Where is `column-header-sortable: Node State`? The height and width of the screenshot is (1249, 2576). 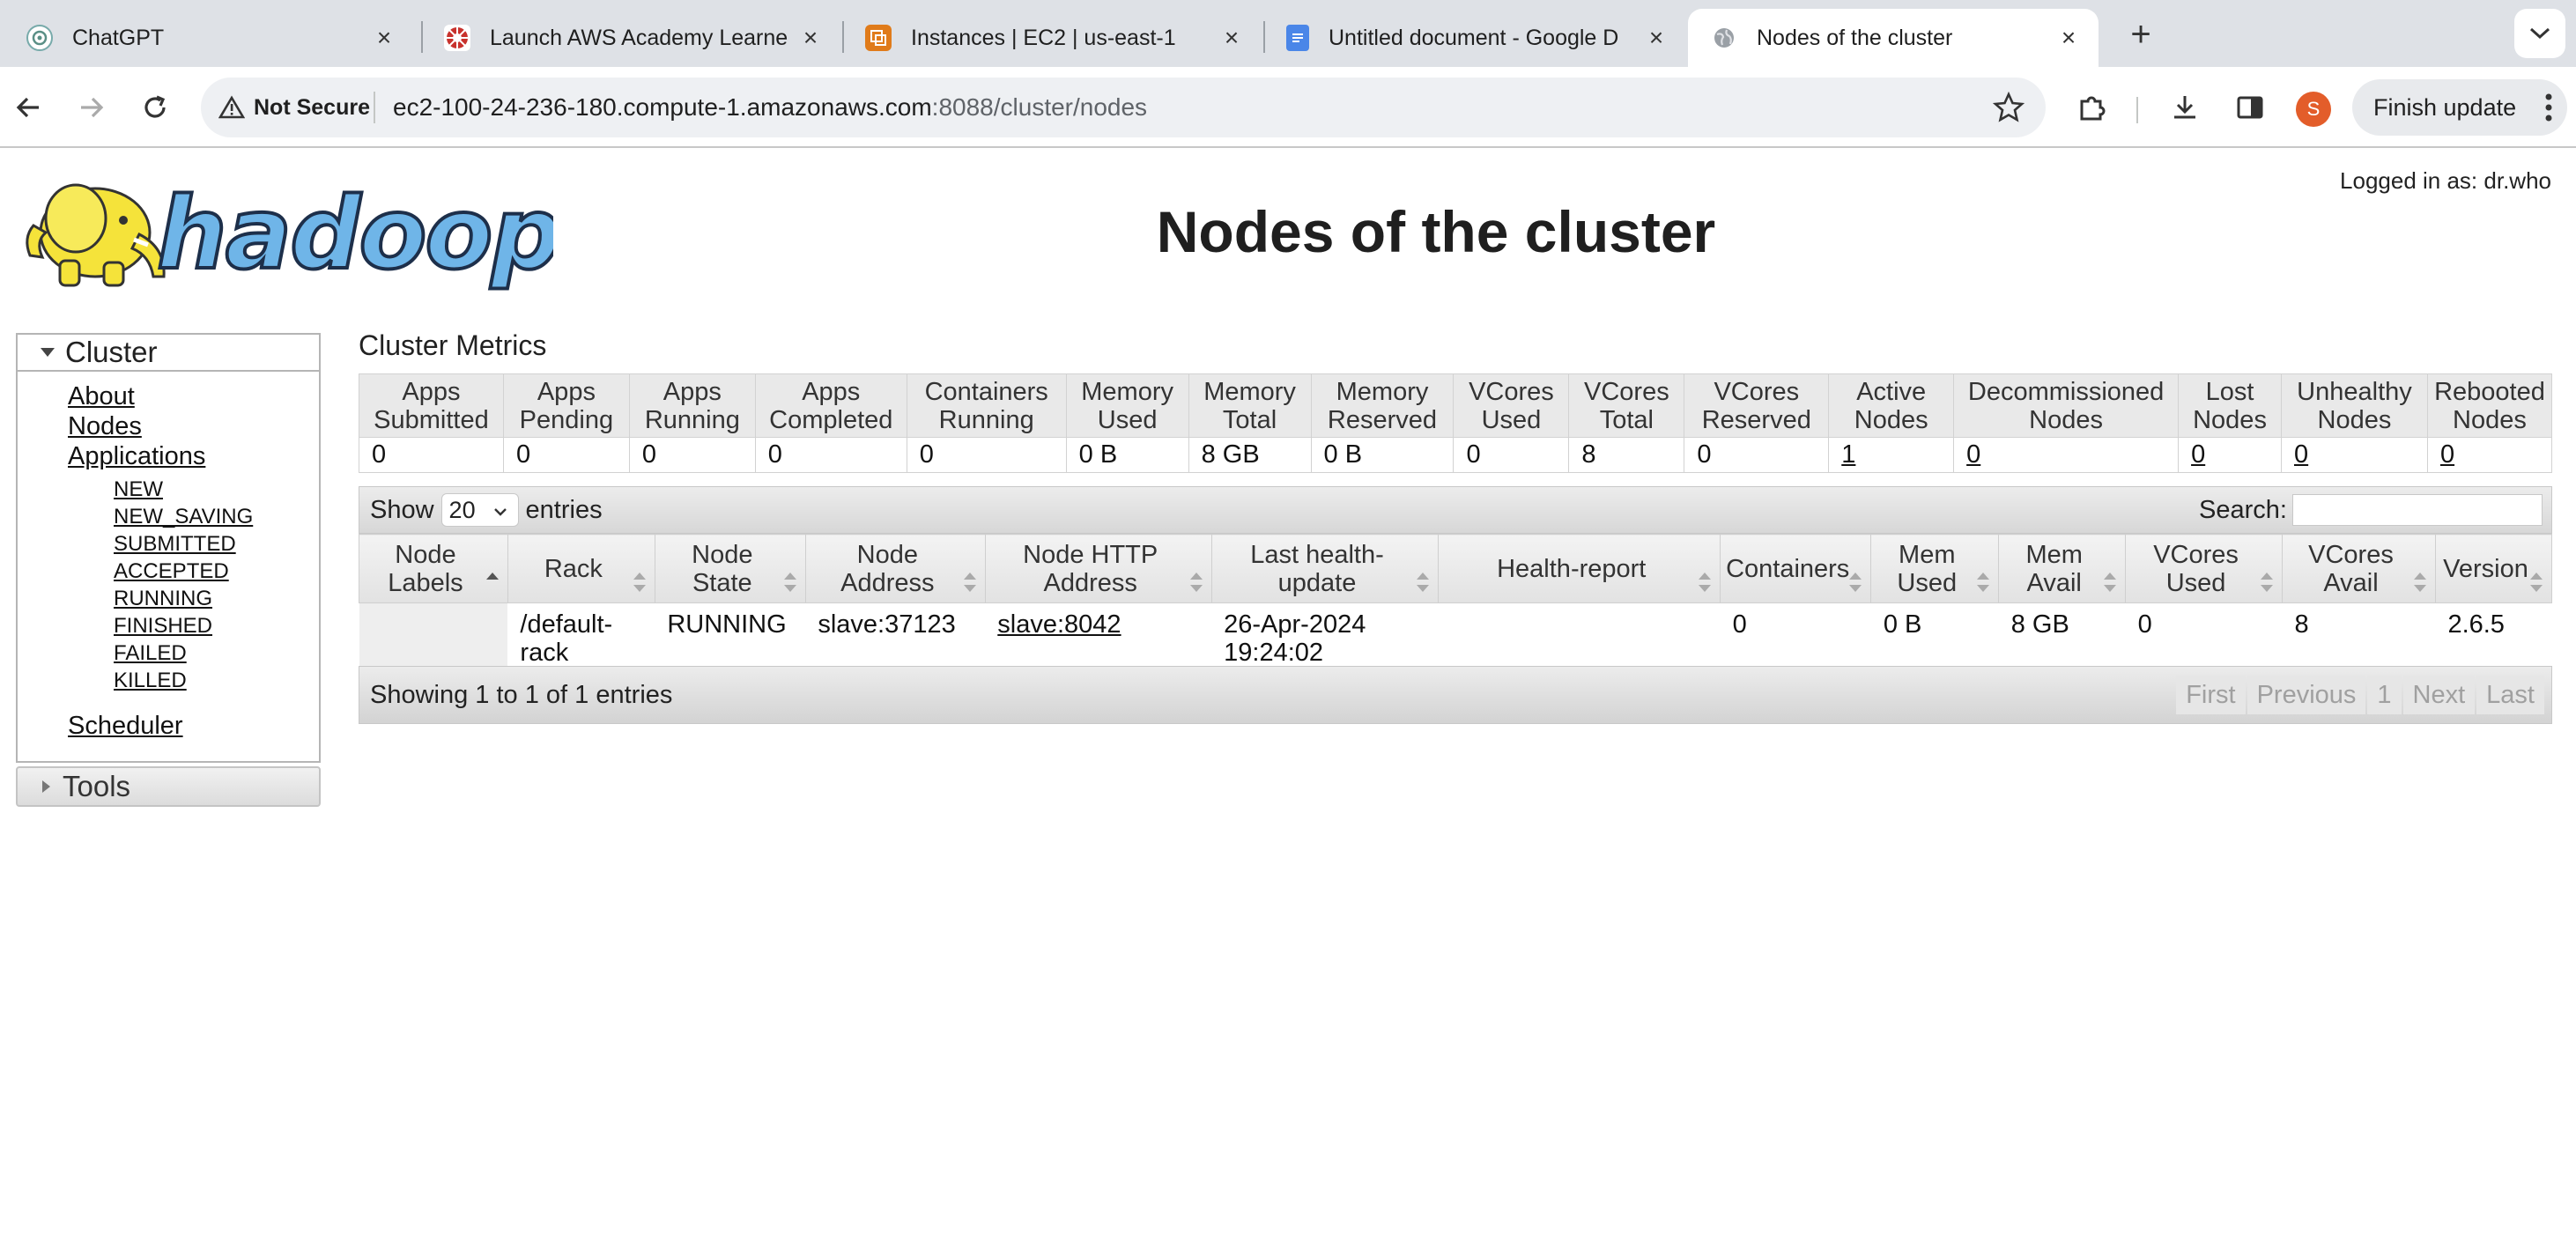 column-header-sortable: Node State is located at coordinates (730, 569).